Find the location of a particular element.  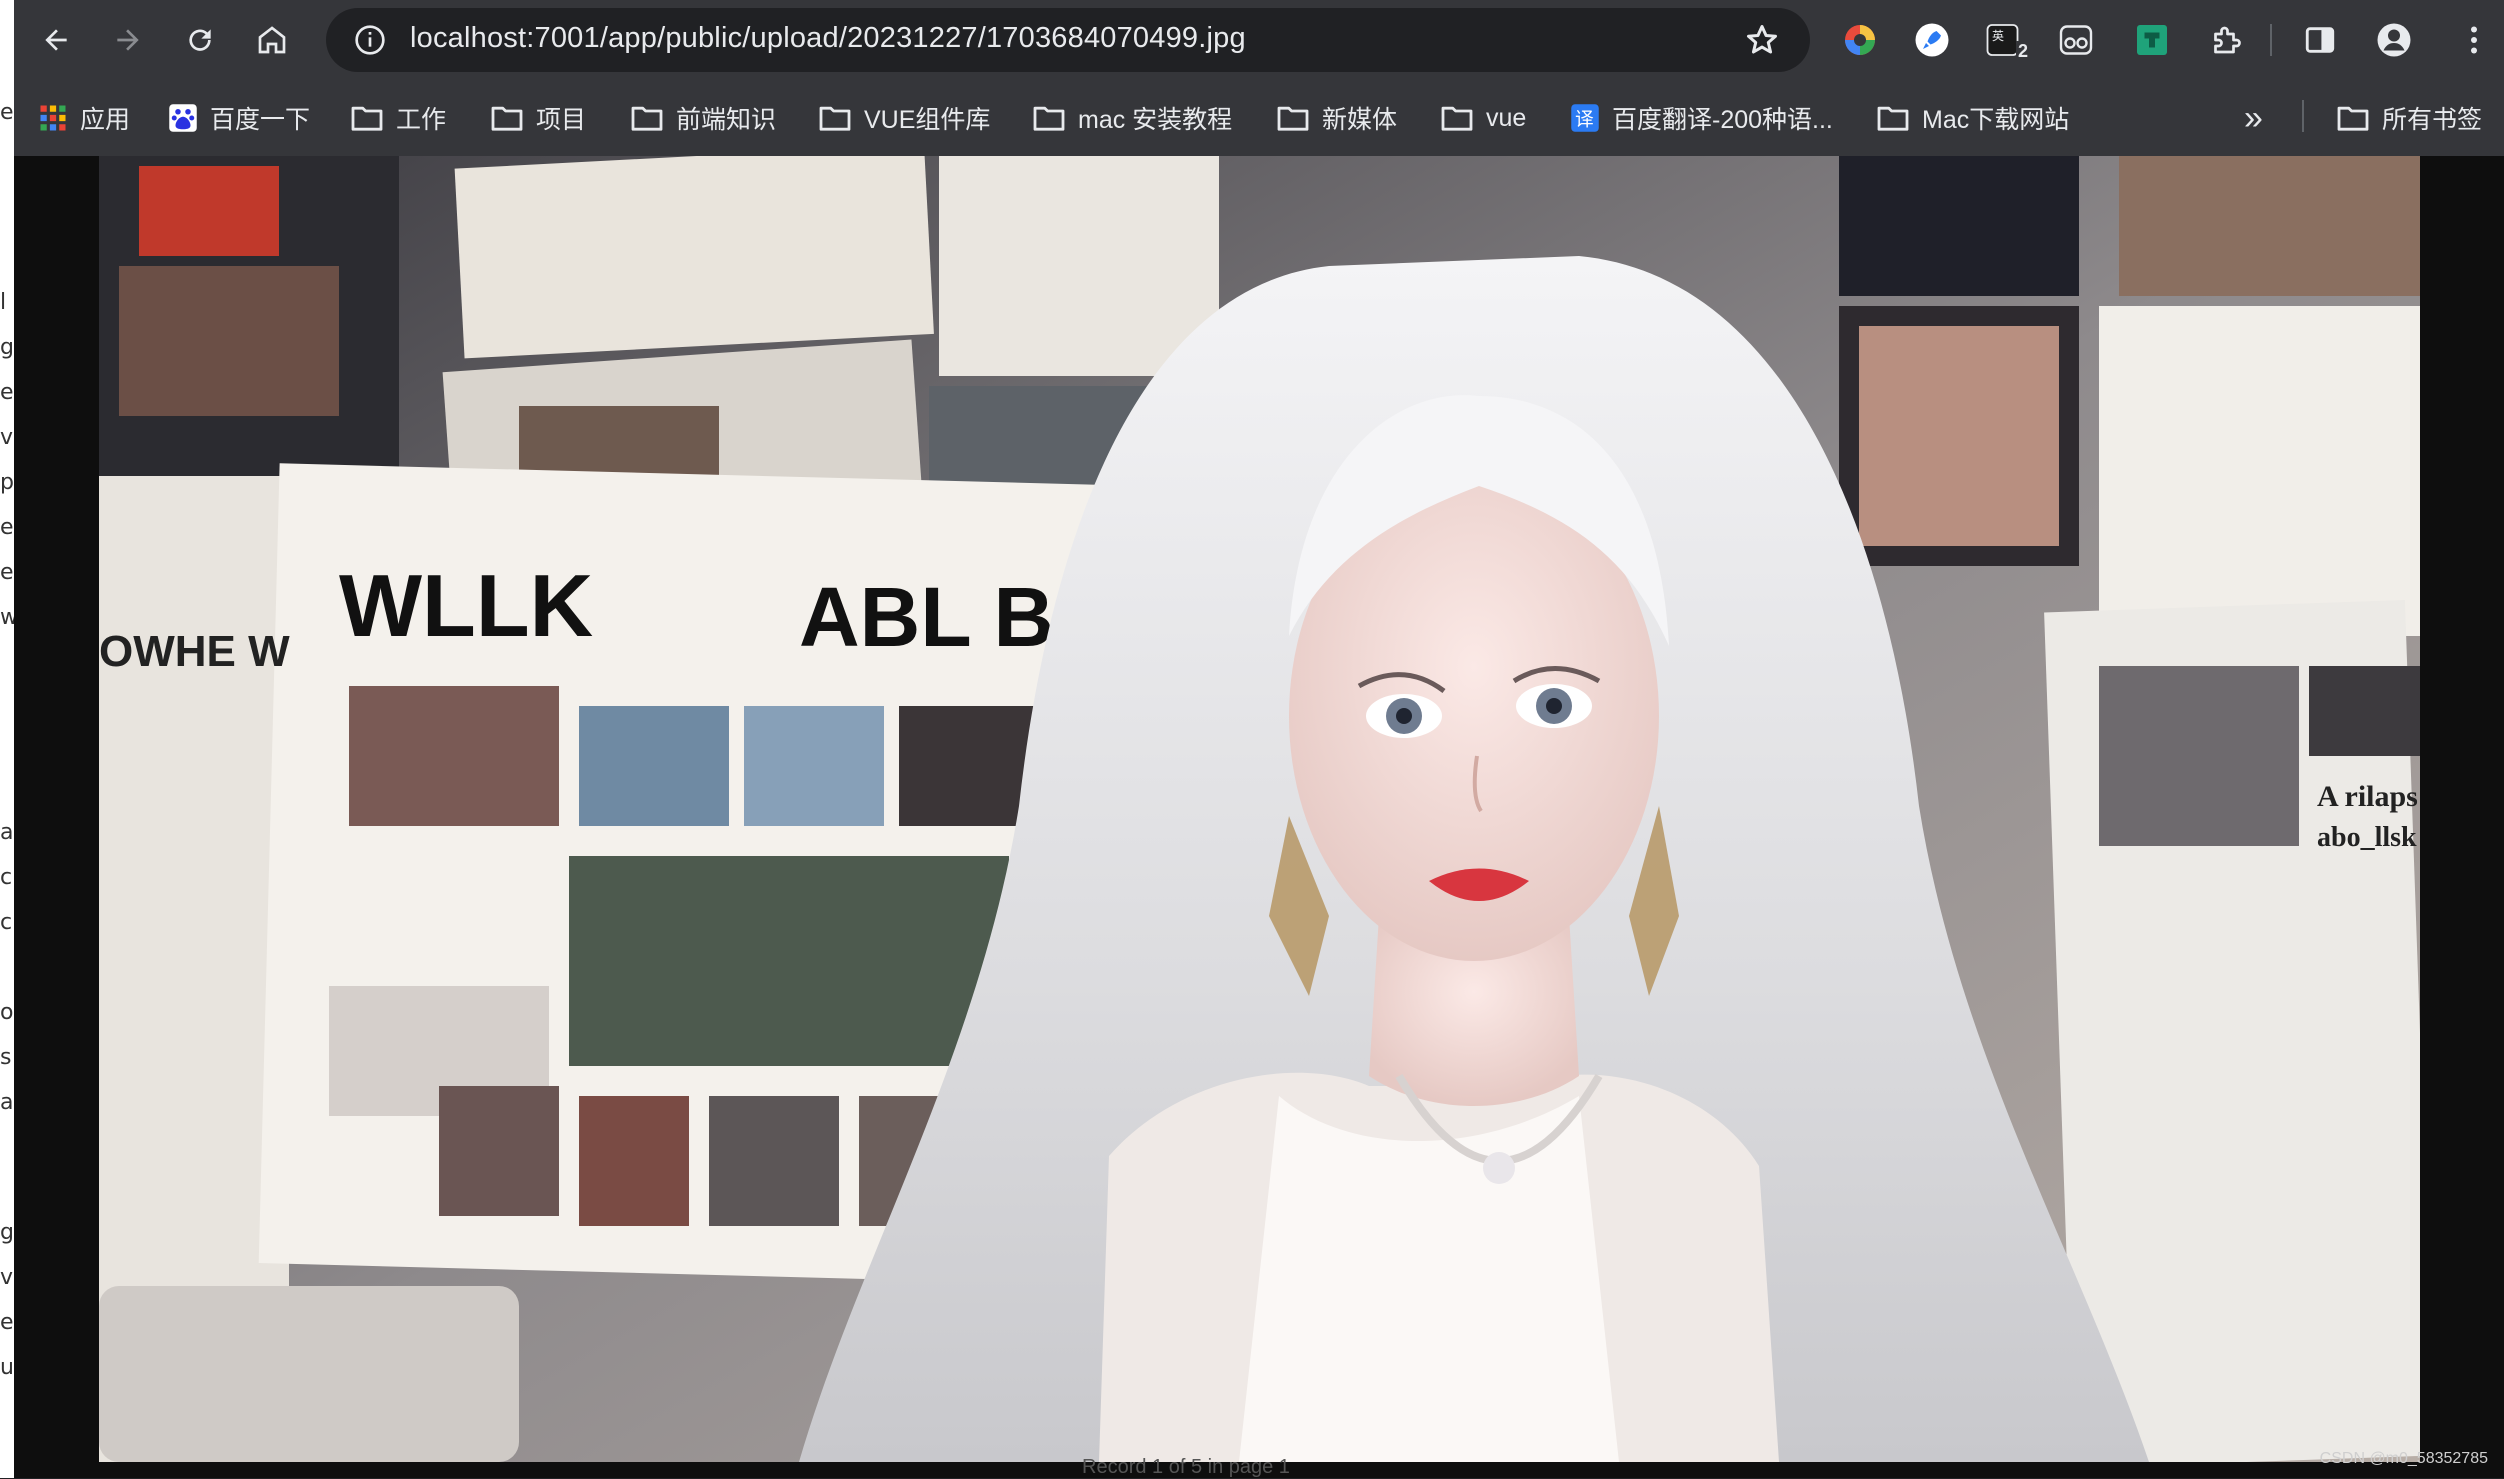

rocket-icon is located at coordinates (1932, 40).